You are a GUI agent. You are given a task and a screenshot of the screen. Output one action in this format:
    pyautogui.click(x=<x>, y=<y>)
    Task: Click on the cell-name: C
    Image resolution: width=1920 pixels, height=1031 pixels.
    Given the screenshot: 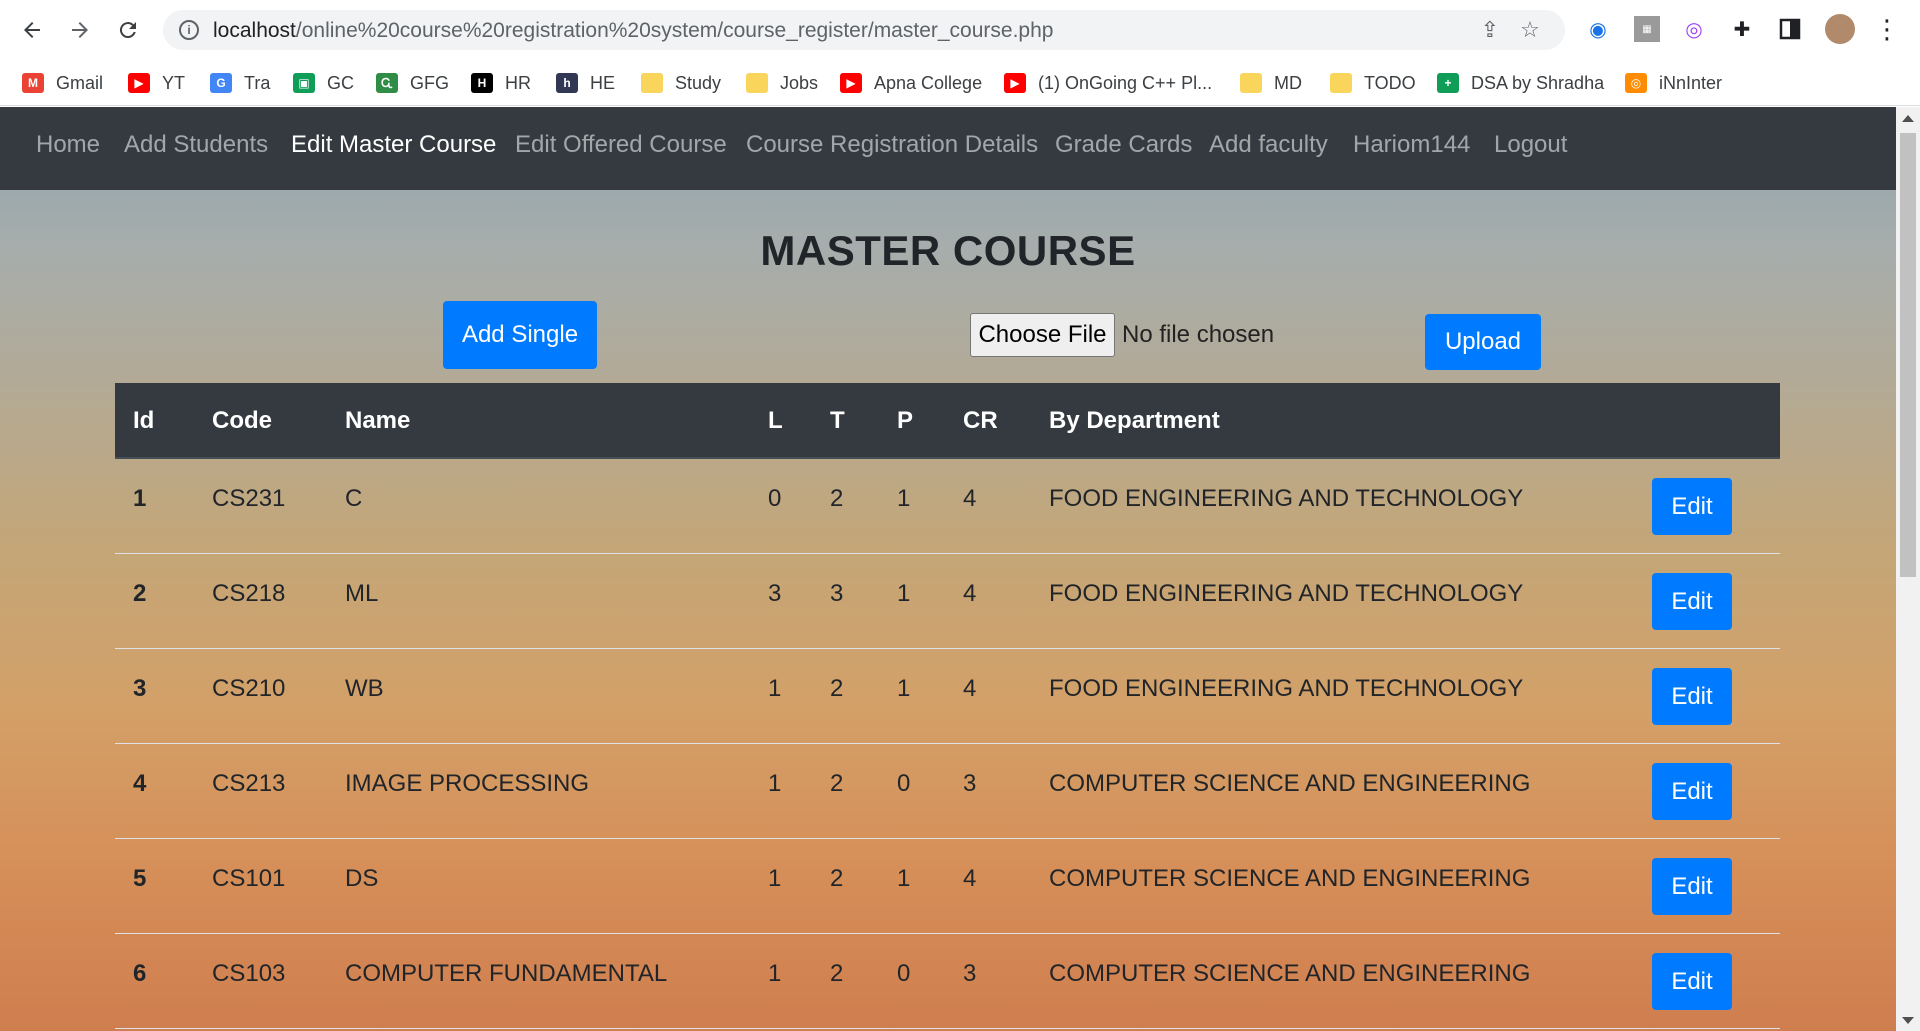 What is the action you would take?
    pyautogui.click(x=354, y=498)
    